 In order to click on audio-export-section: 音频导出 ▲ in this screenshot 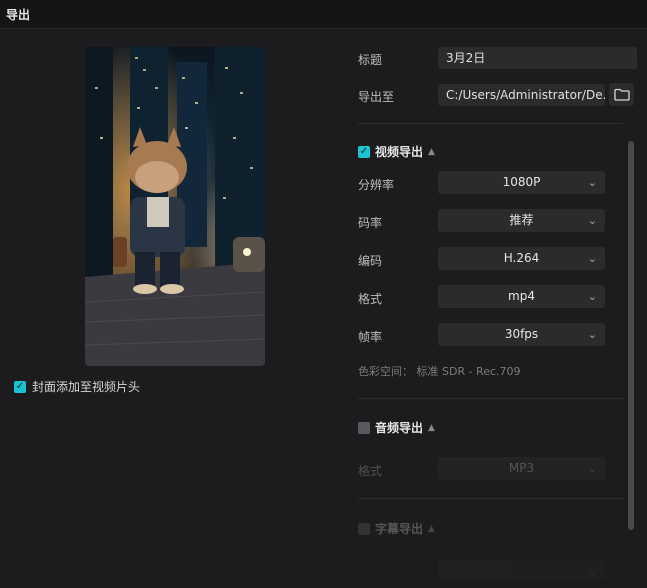, I will do `click(396, 427)`.